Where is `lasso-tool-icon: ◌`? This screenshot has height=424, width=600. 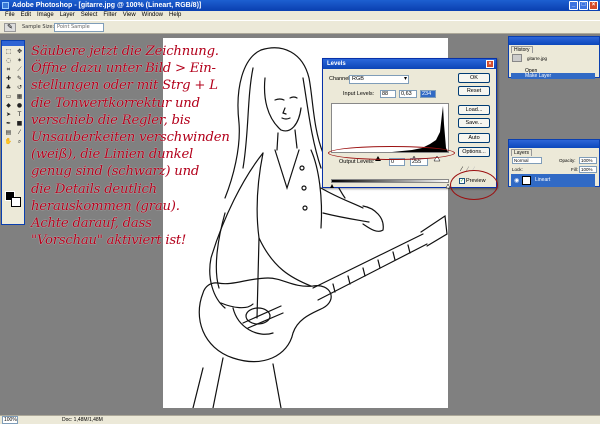 lasso-tool-icon: ◌ is located at coordinates (8, 60).